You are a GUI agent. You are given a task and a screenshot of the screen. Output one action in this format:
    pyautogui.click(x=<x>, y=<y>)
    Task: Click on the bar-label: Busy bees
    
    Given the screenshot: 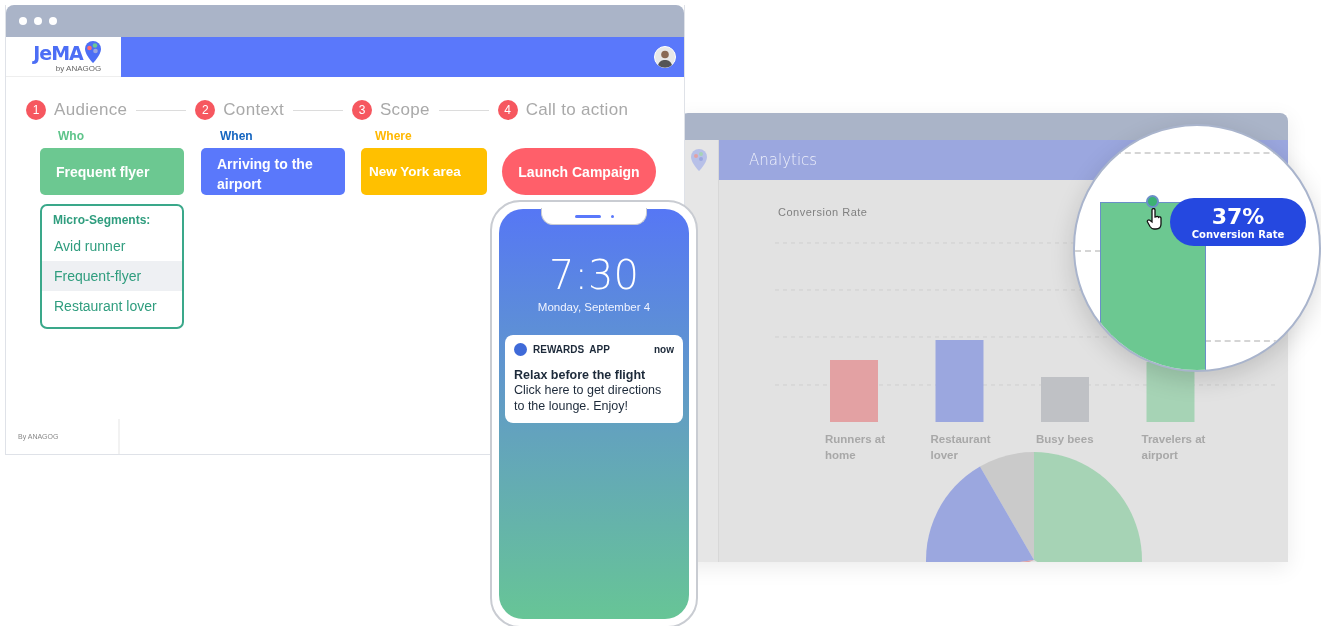 What is the action you would take?
    pyautogui.click(x=1065, y=439)
    